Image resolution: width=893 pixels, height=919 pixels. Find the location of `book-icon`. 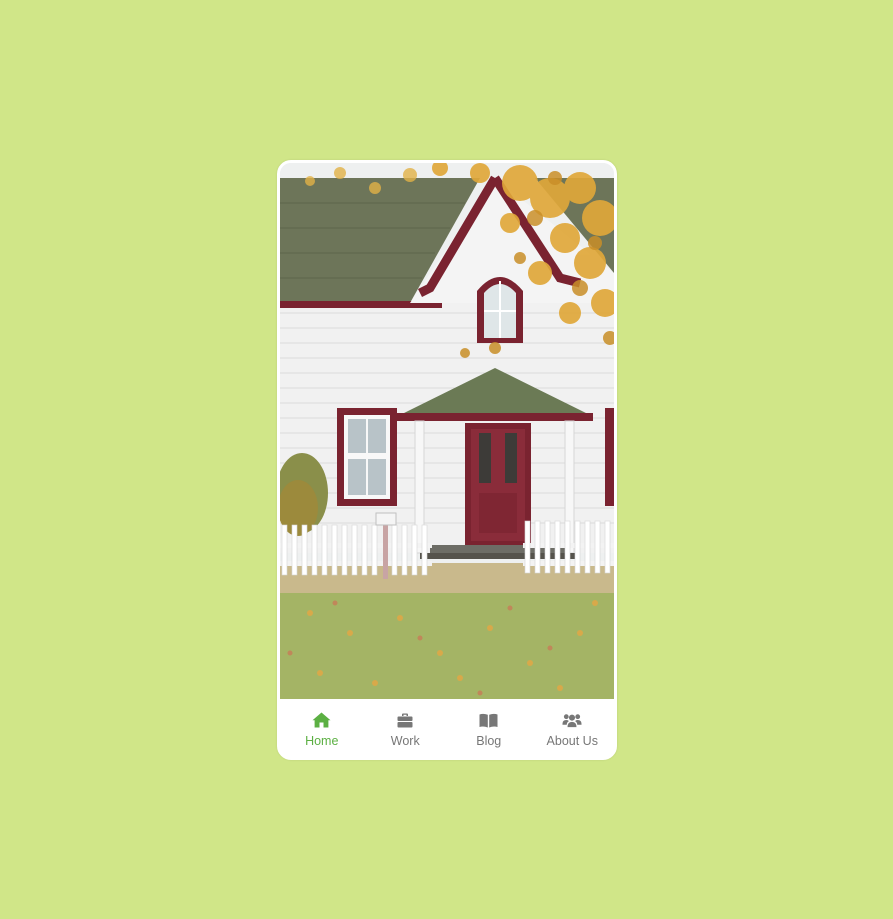

book-icon is located at coordinates (489, 720).